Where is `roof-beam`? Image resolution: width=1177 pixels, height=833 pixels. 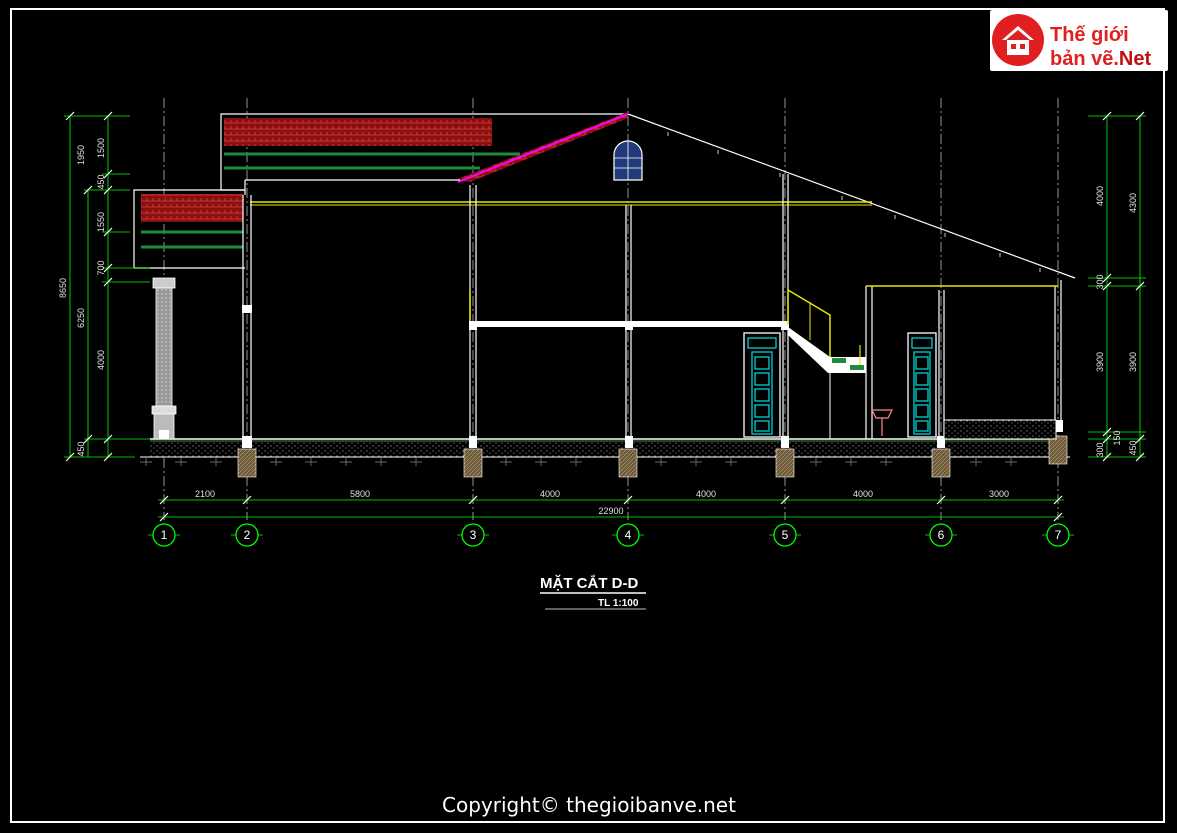
roof-beam is located at coordinates (561, 203).